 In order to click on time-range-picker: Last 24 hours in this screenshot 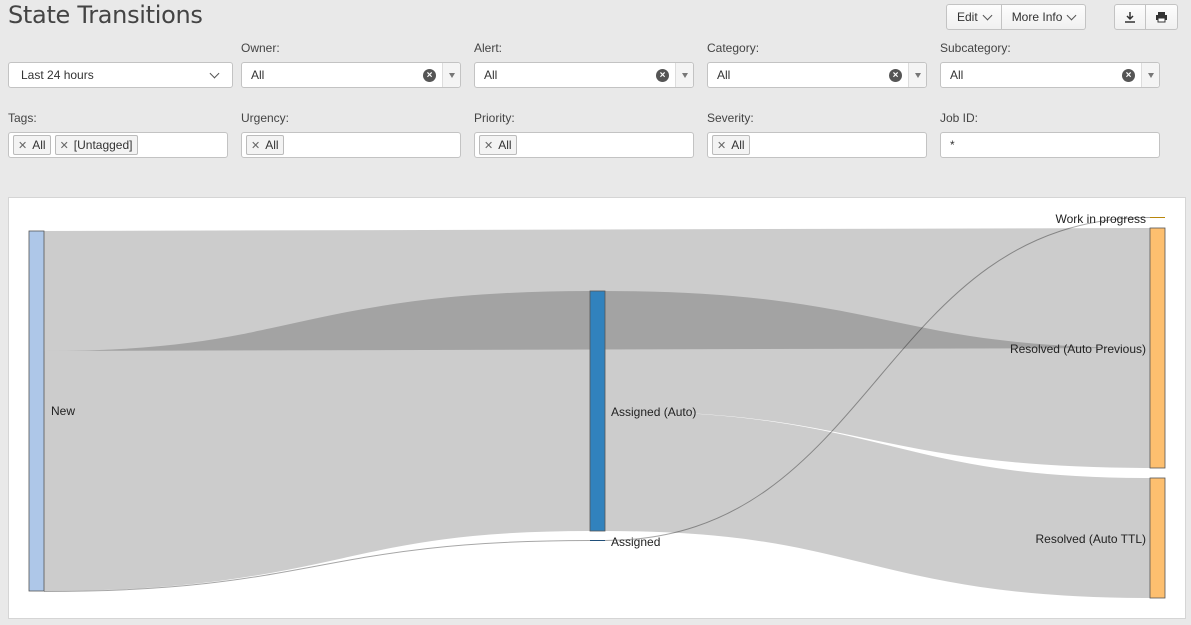, I will do `click(120, 75)`.